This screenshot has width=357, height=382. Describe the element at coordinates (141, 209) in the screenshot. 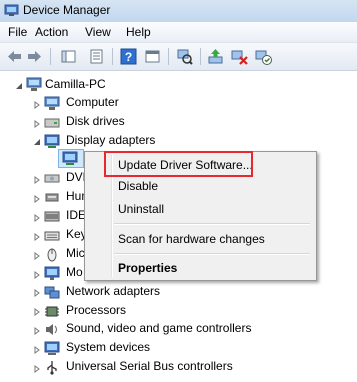

I see `menu-item-uninstall: Uninstall` at that location.